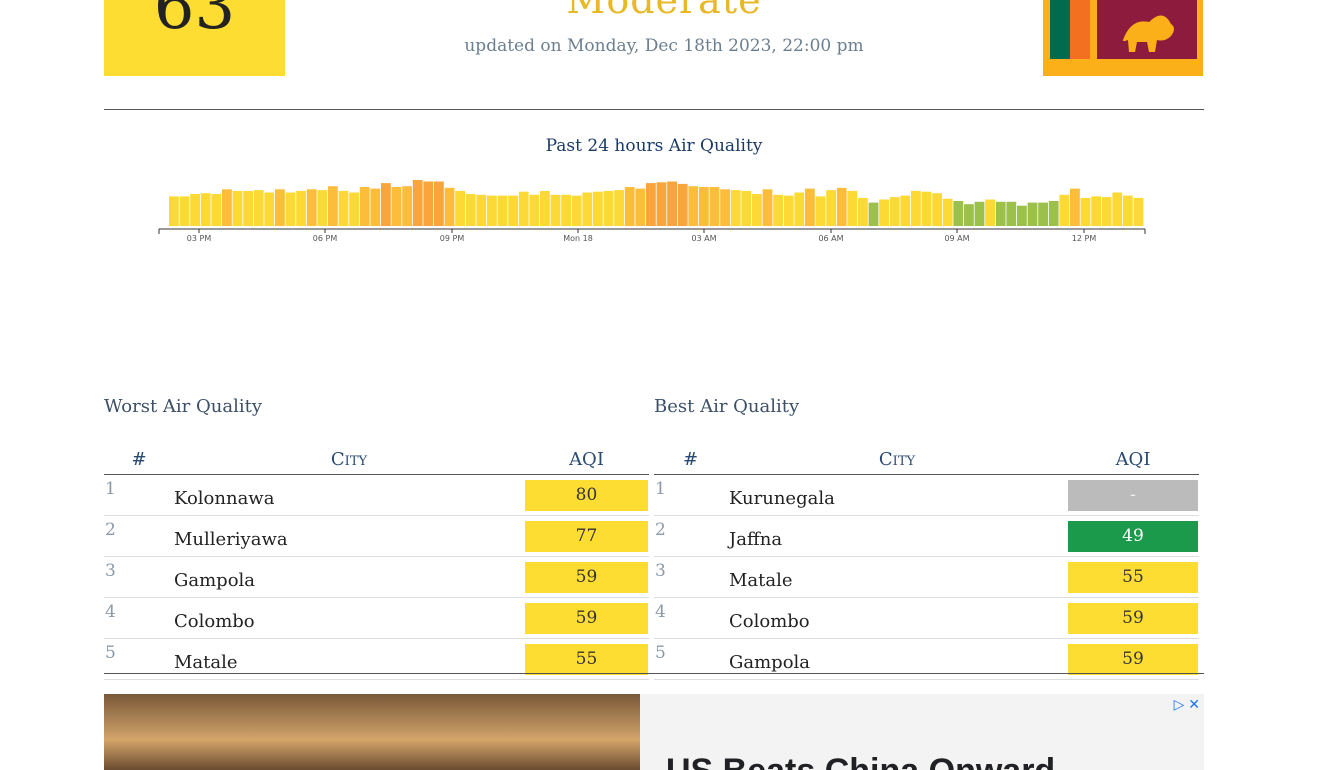  I want to click on city-link: Colombo, so click(897, 618).